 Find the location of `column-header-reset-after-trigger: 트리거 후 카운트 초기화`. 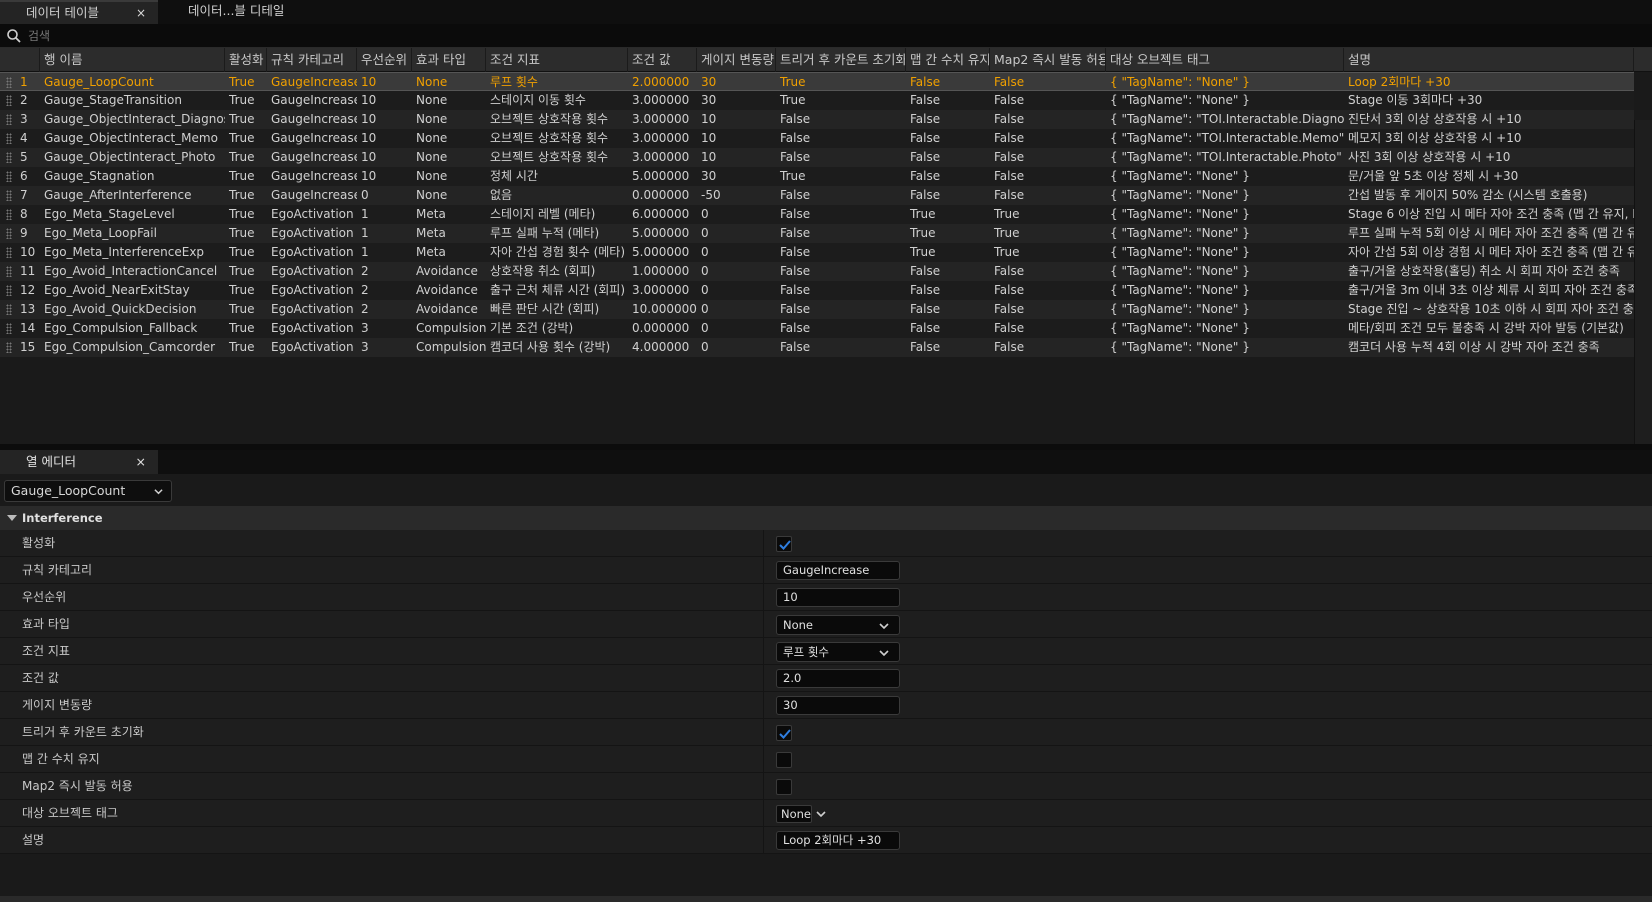

column-header-reset-after-trigger: 트리거 후 카운트 초기화 is located at coordinates (841, 60).